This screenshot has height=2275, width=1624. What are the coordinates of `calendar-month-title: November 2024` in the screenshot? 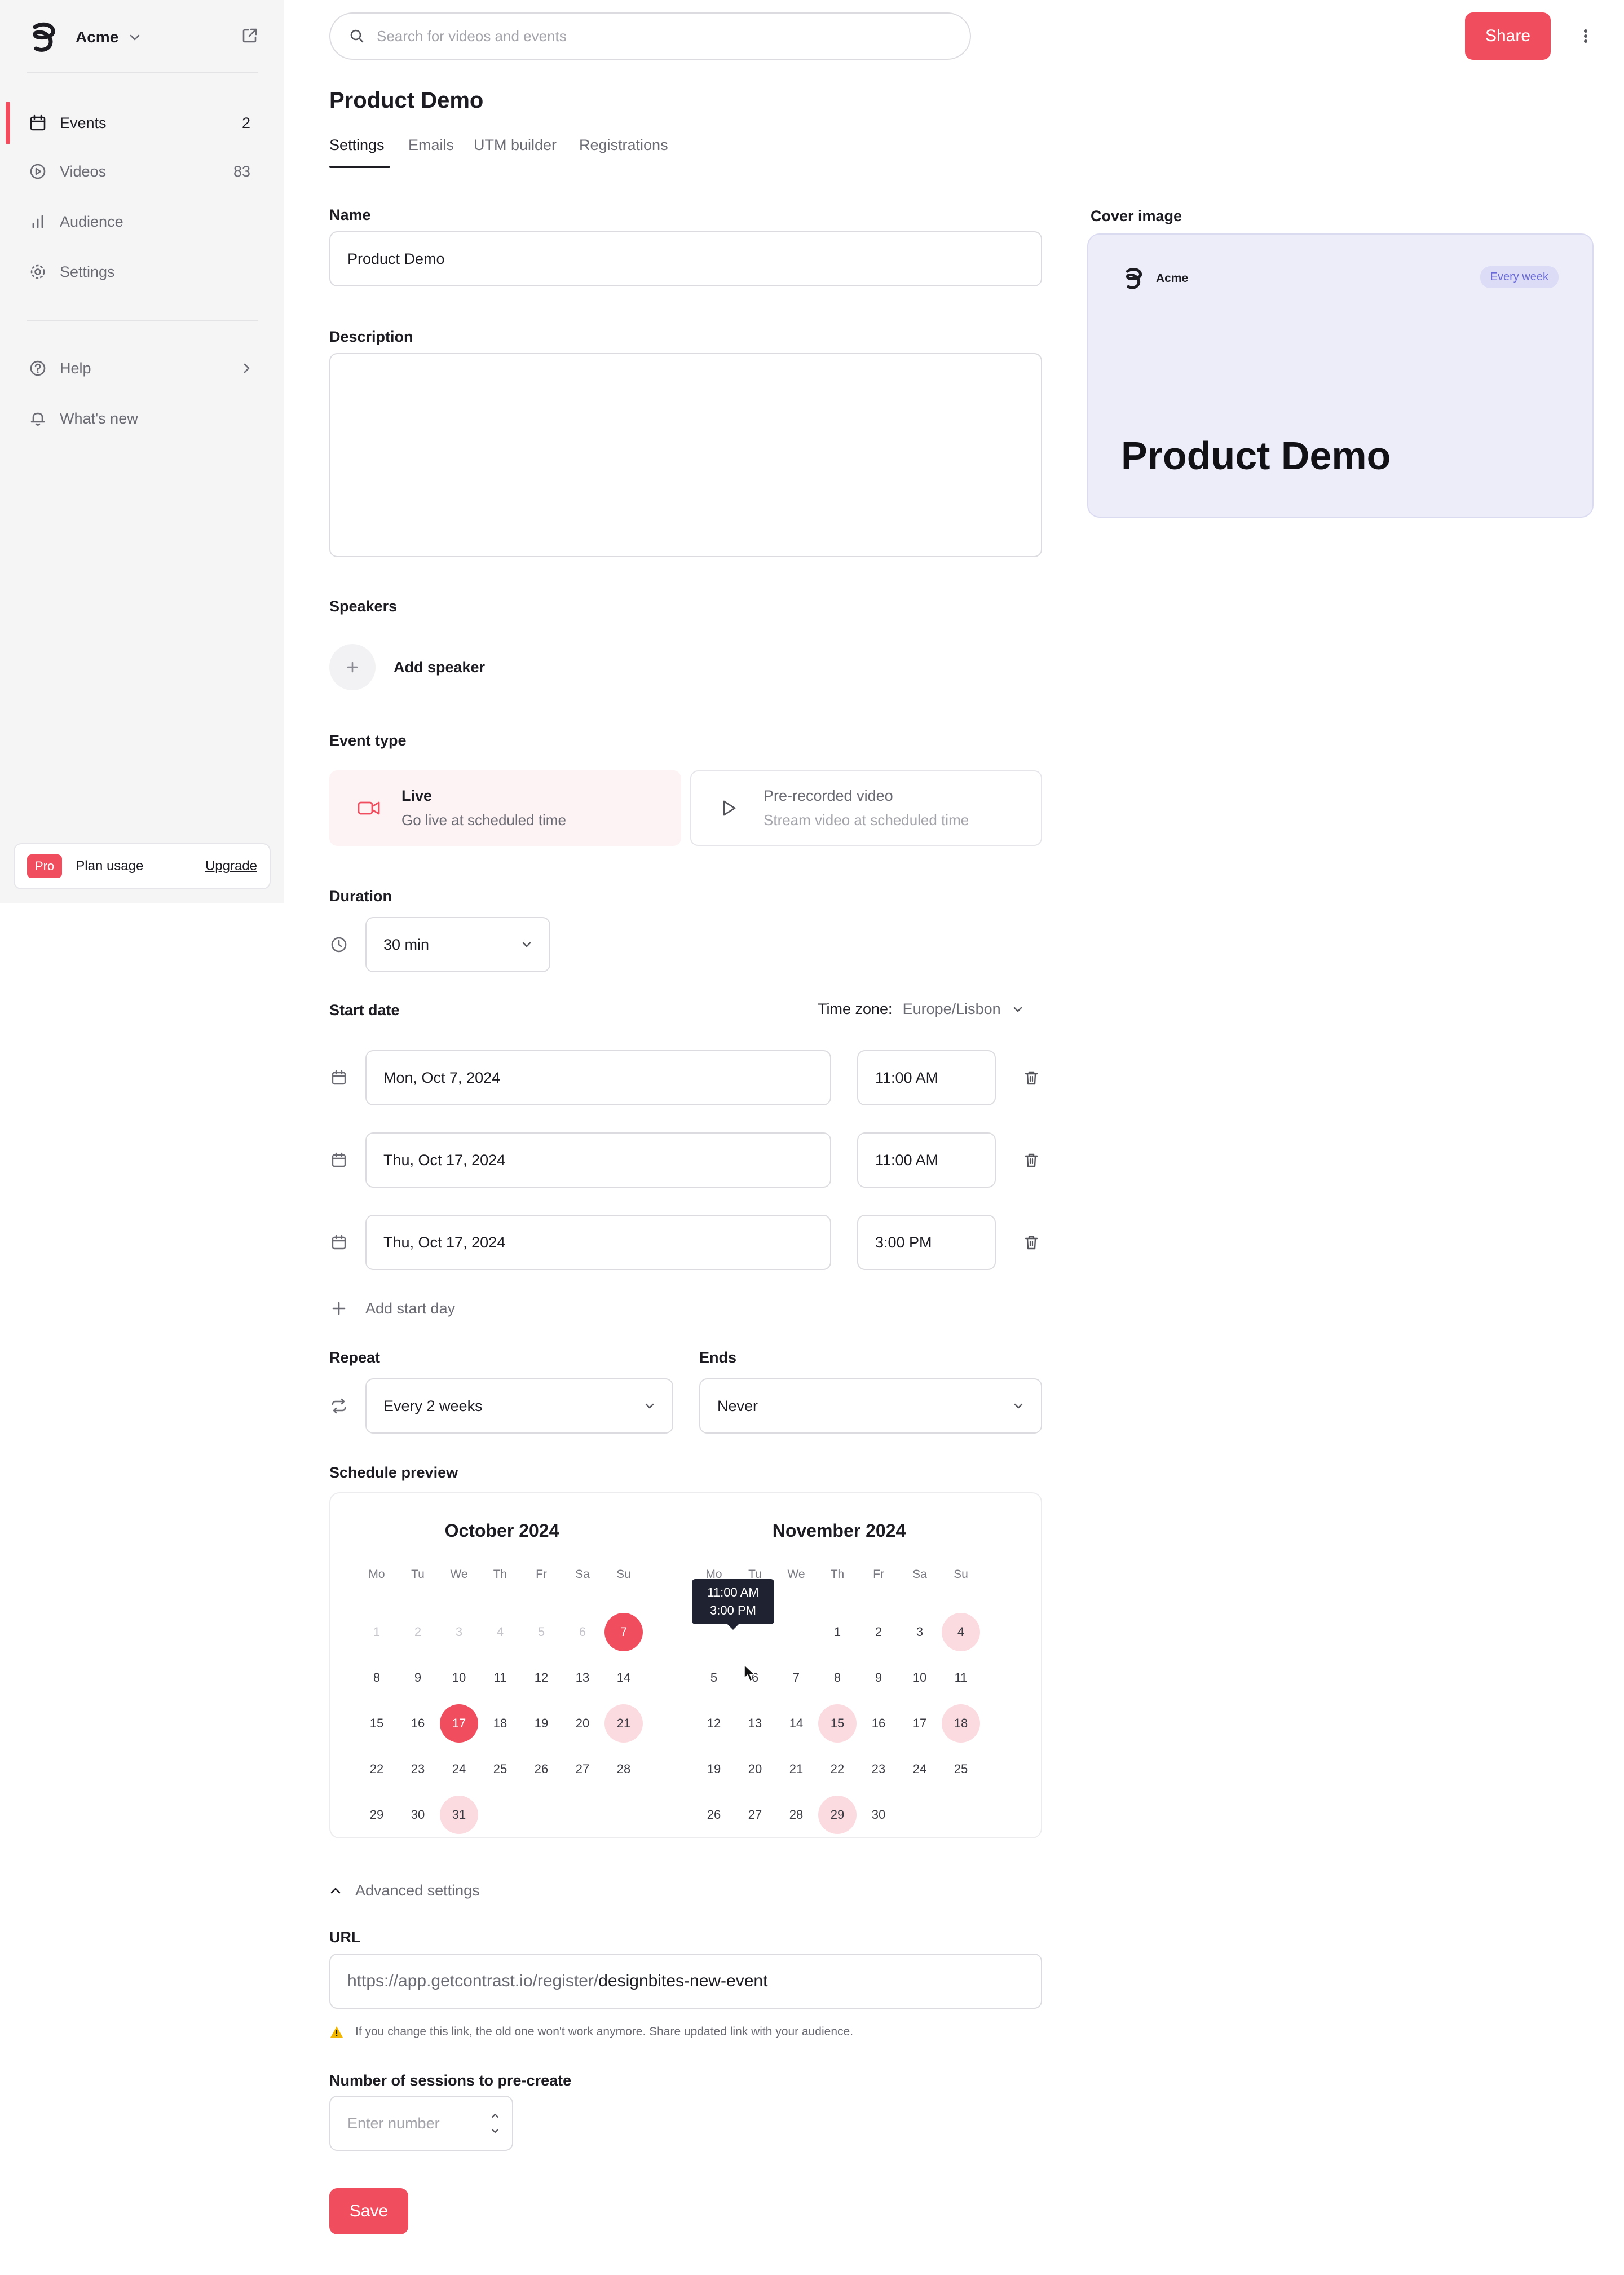 It's located at (839, 1530).